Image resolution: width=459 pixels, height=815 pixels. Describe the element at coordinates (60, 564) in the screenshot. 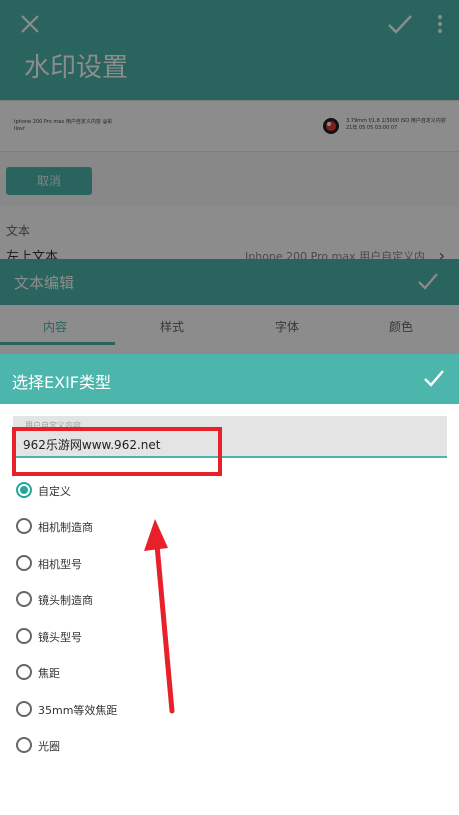

I see `option-label: 相机型号` at that location.